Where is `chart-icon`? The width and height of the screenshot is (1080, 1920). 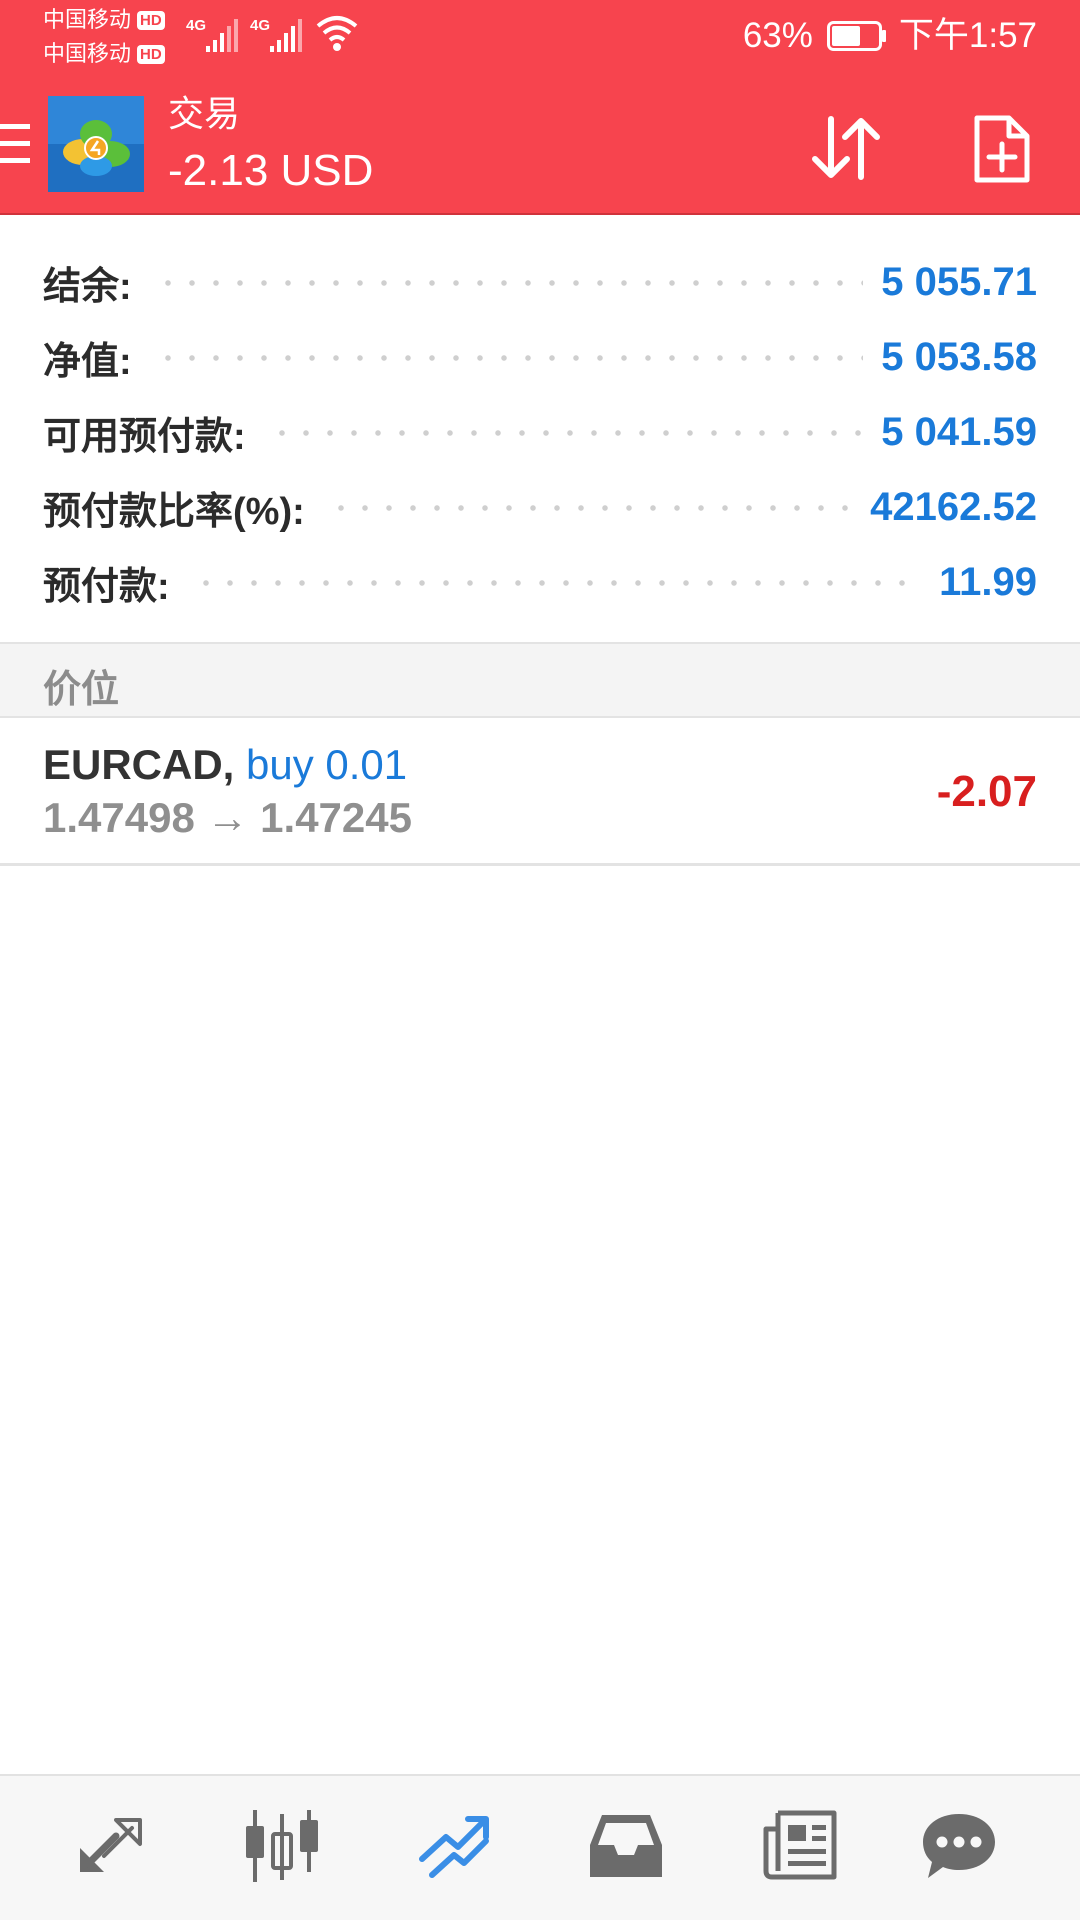 chart-icon is located at coordinates (282, 1846).